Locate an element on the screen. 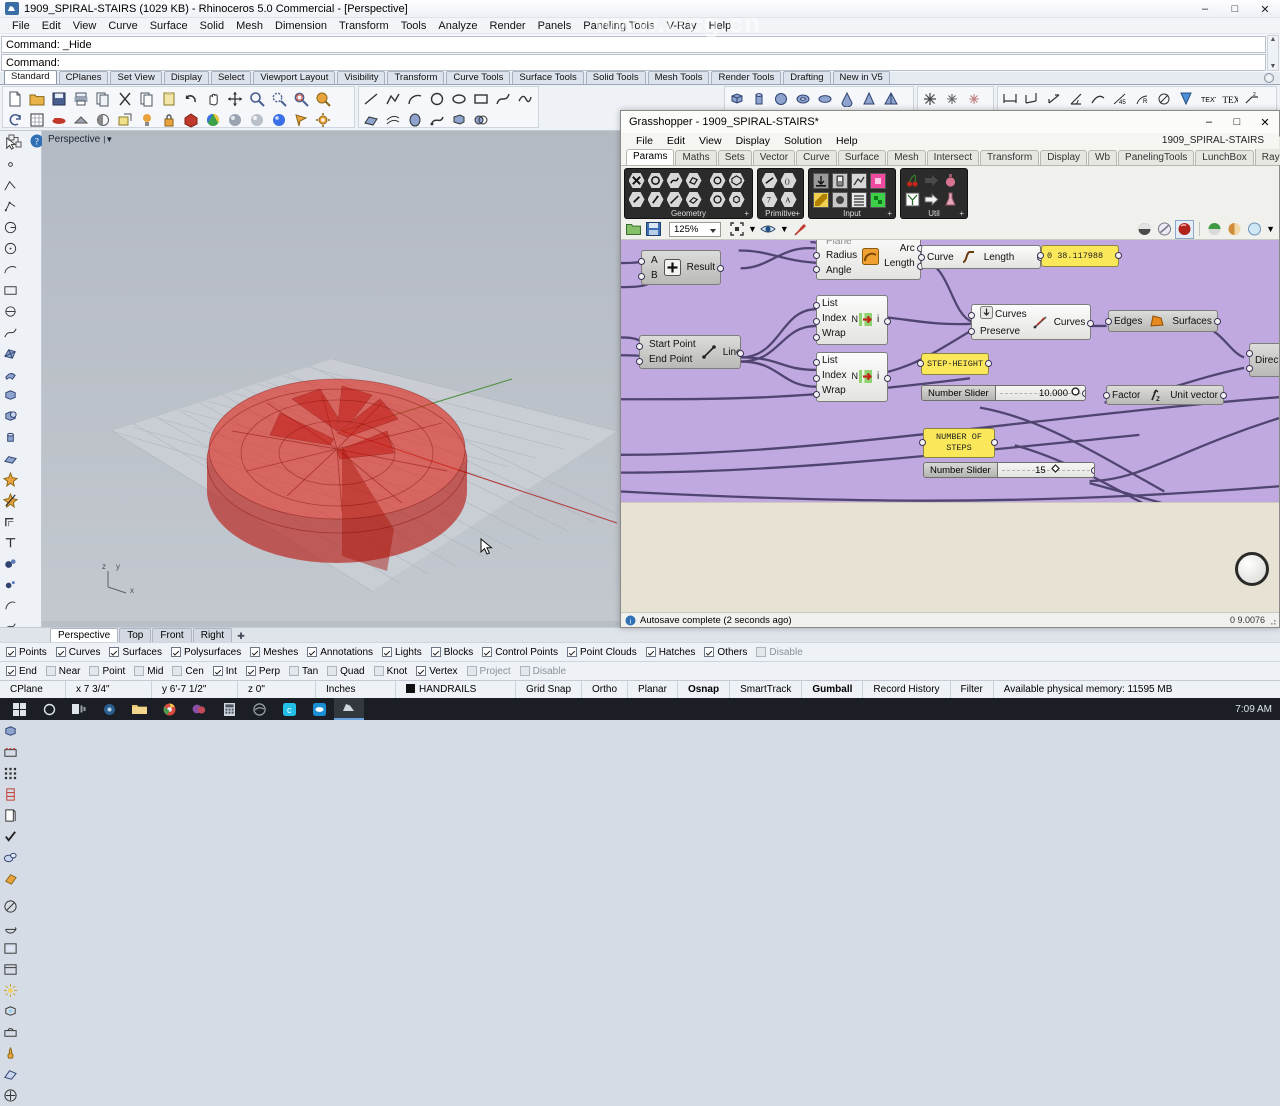 The image size is (1280, 1106). param-plane-icon is located at coordinates (693, 199).